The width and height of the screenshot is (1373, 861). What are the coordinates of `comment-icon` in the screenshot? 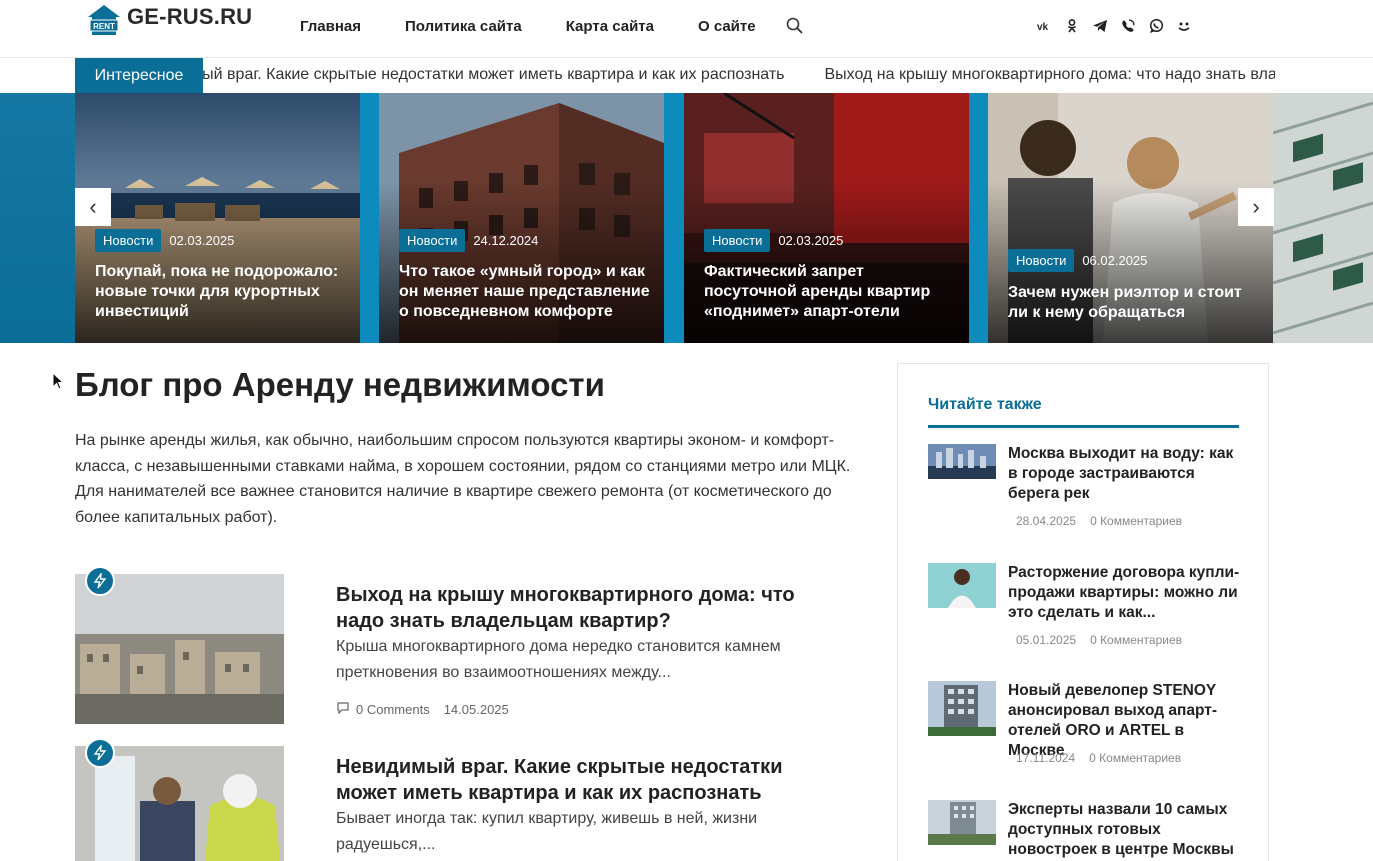 It's located at (343, 709).